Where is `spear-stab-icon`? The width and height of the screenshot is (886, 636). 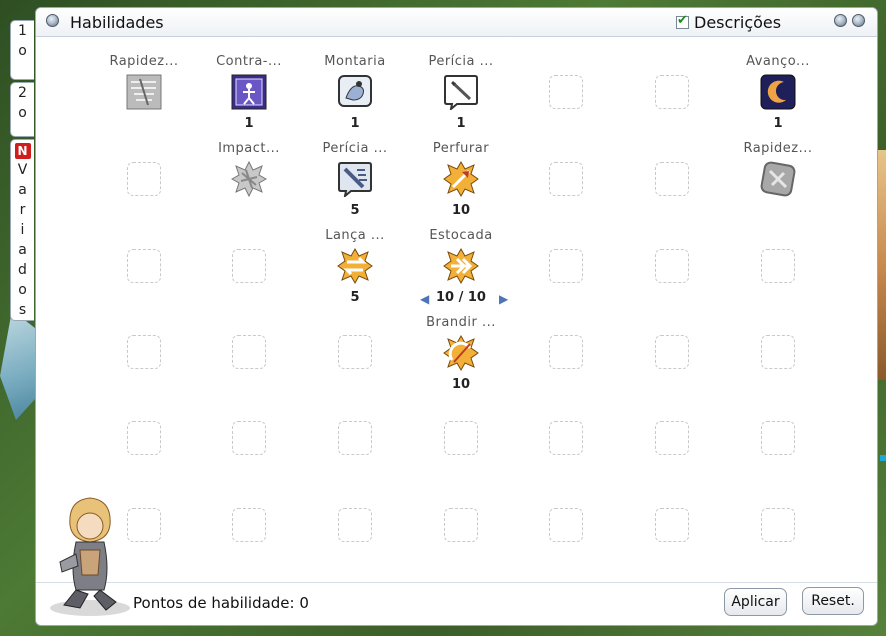
spear-stab-icon is located at coordinates (461, 266).